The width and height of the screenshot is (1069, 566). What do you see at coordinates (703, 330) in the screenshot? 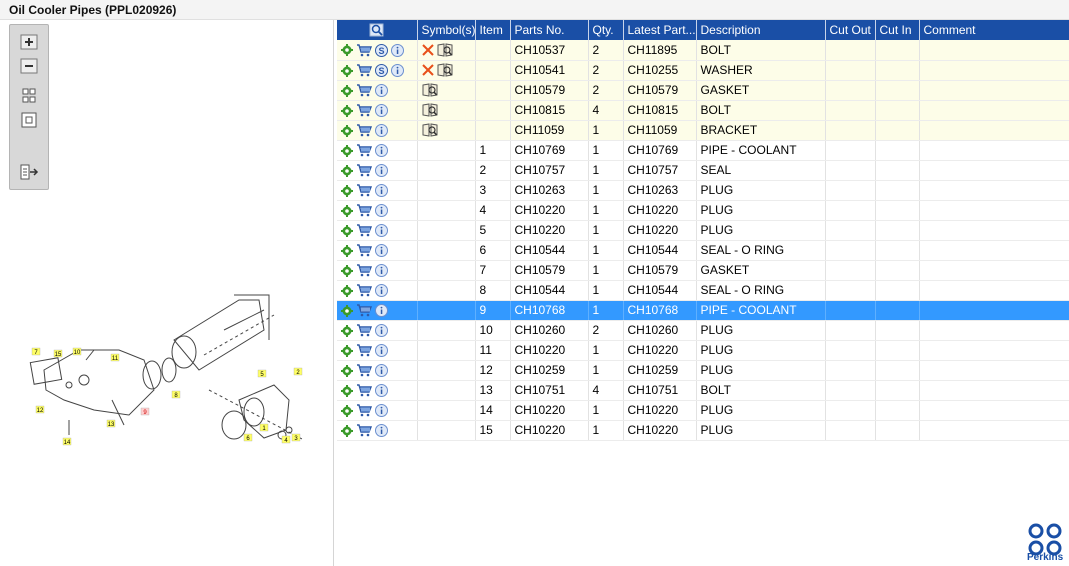
I see `table-row: 10 CH10260 2 CH10260 PLUG` at bounding box center [703, 330].